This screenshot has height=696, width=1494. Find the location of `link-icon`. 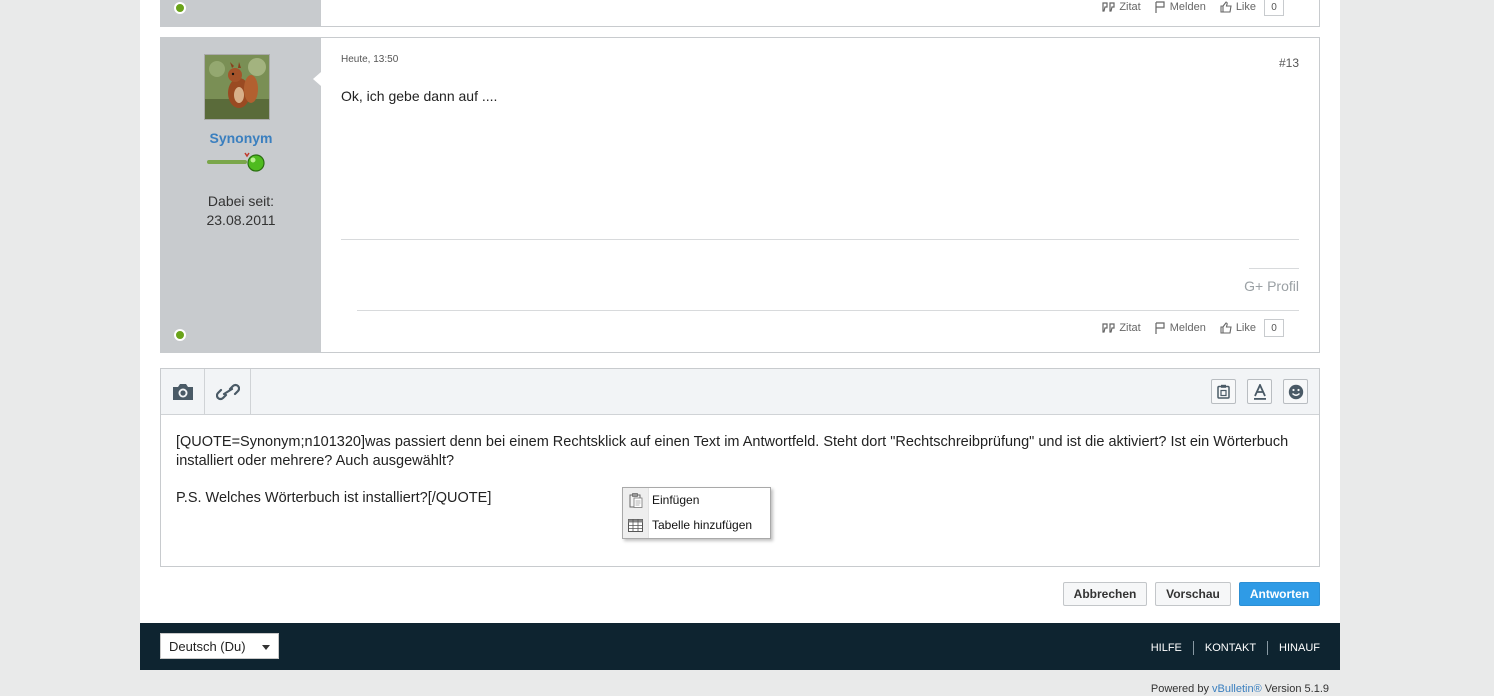

link-icon is located at coordinates (228, 391).